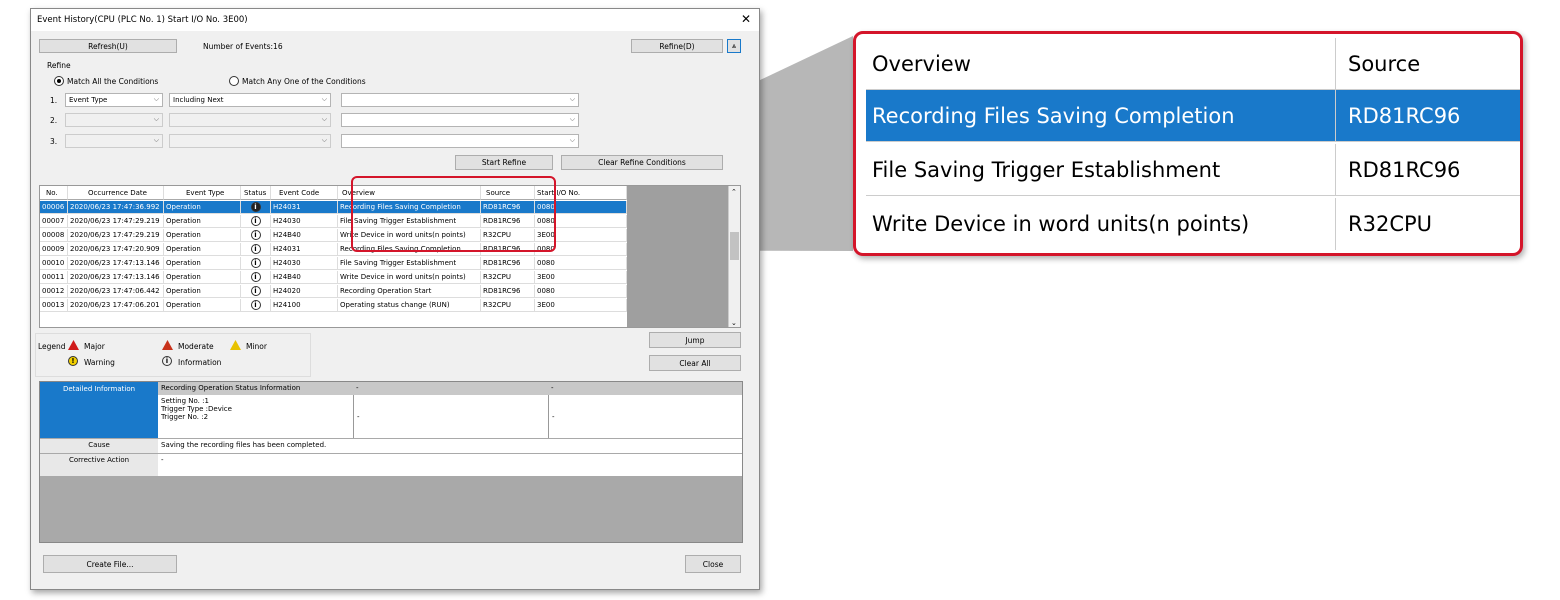 The width and height of the screenshot is (1560, 600). What do you see at coordinates (114, 120) in the screenshot?
I see `condition-2-field: ⌵` at bounding box center [114, 120].